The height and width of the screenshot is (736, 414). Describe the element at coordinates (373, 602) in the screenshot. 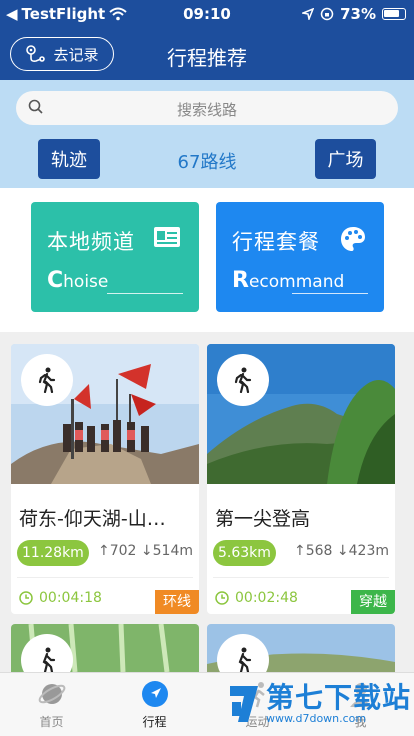

I see `route-type-badge: 穿越` at that location.